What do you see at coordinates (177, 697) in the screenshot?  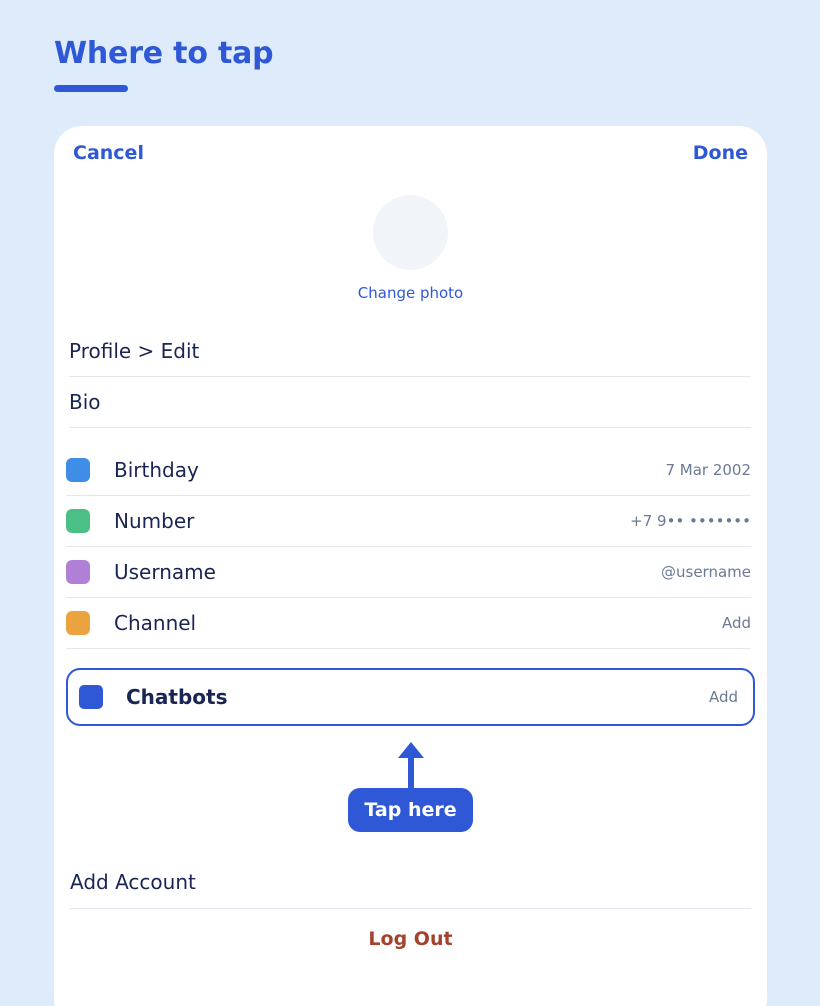 I see `row-label: Chatbots` at bounding box center [177, 697].